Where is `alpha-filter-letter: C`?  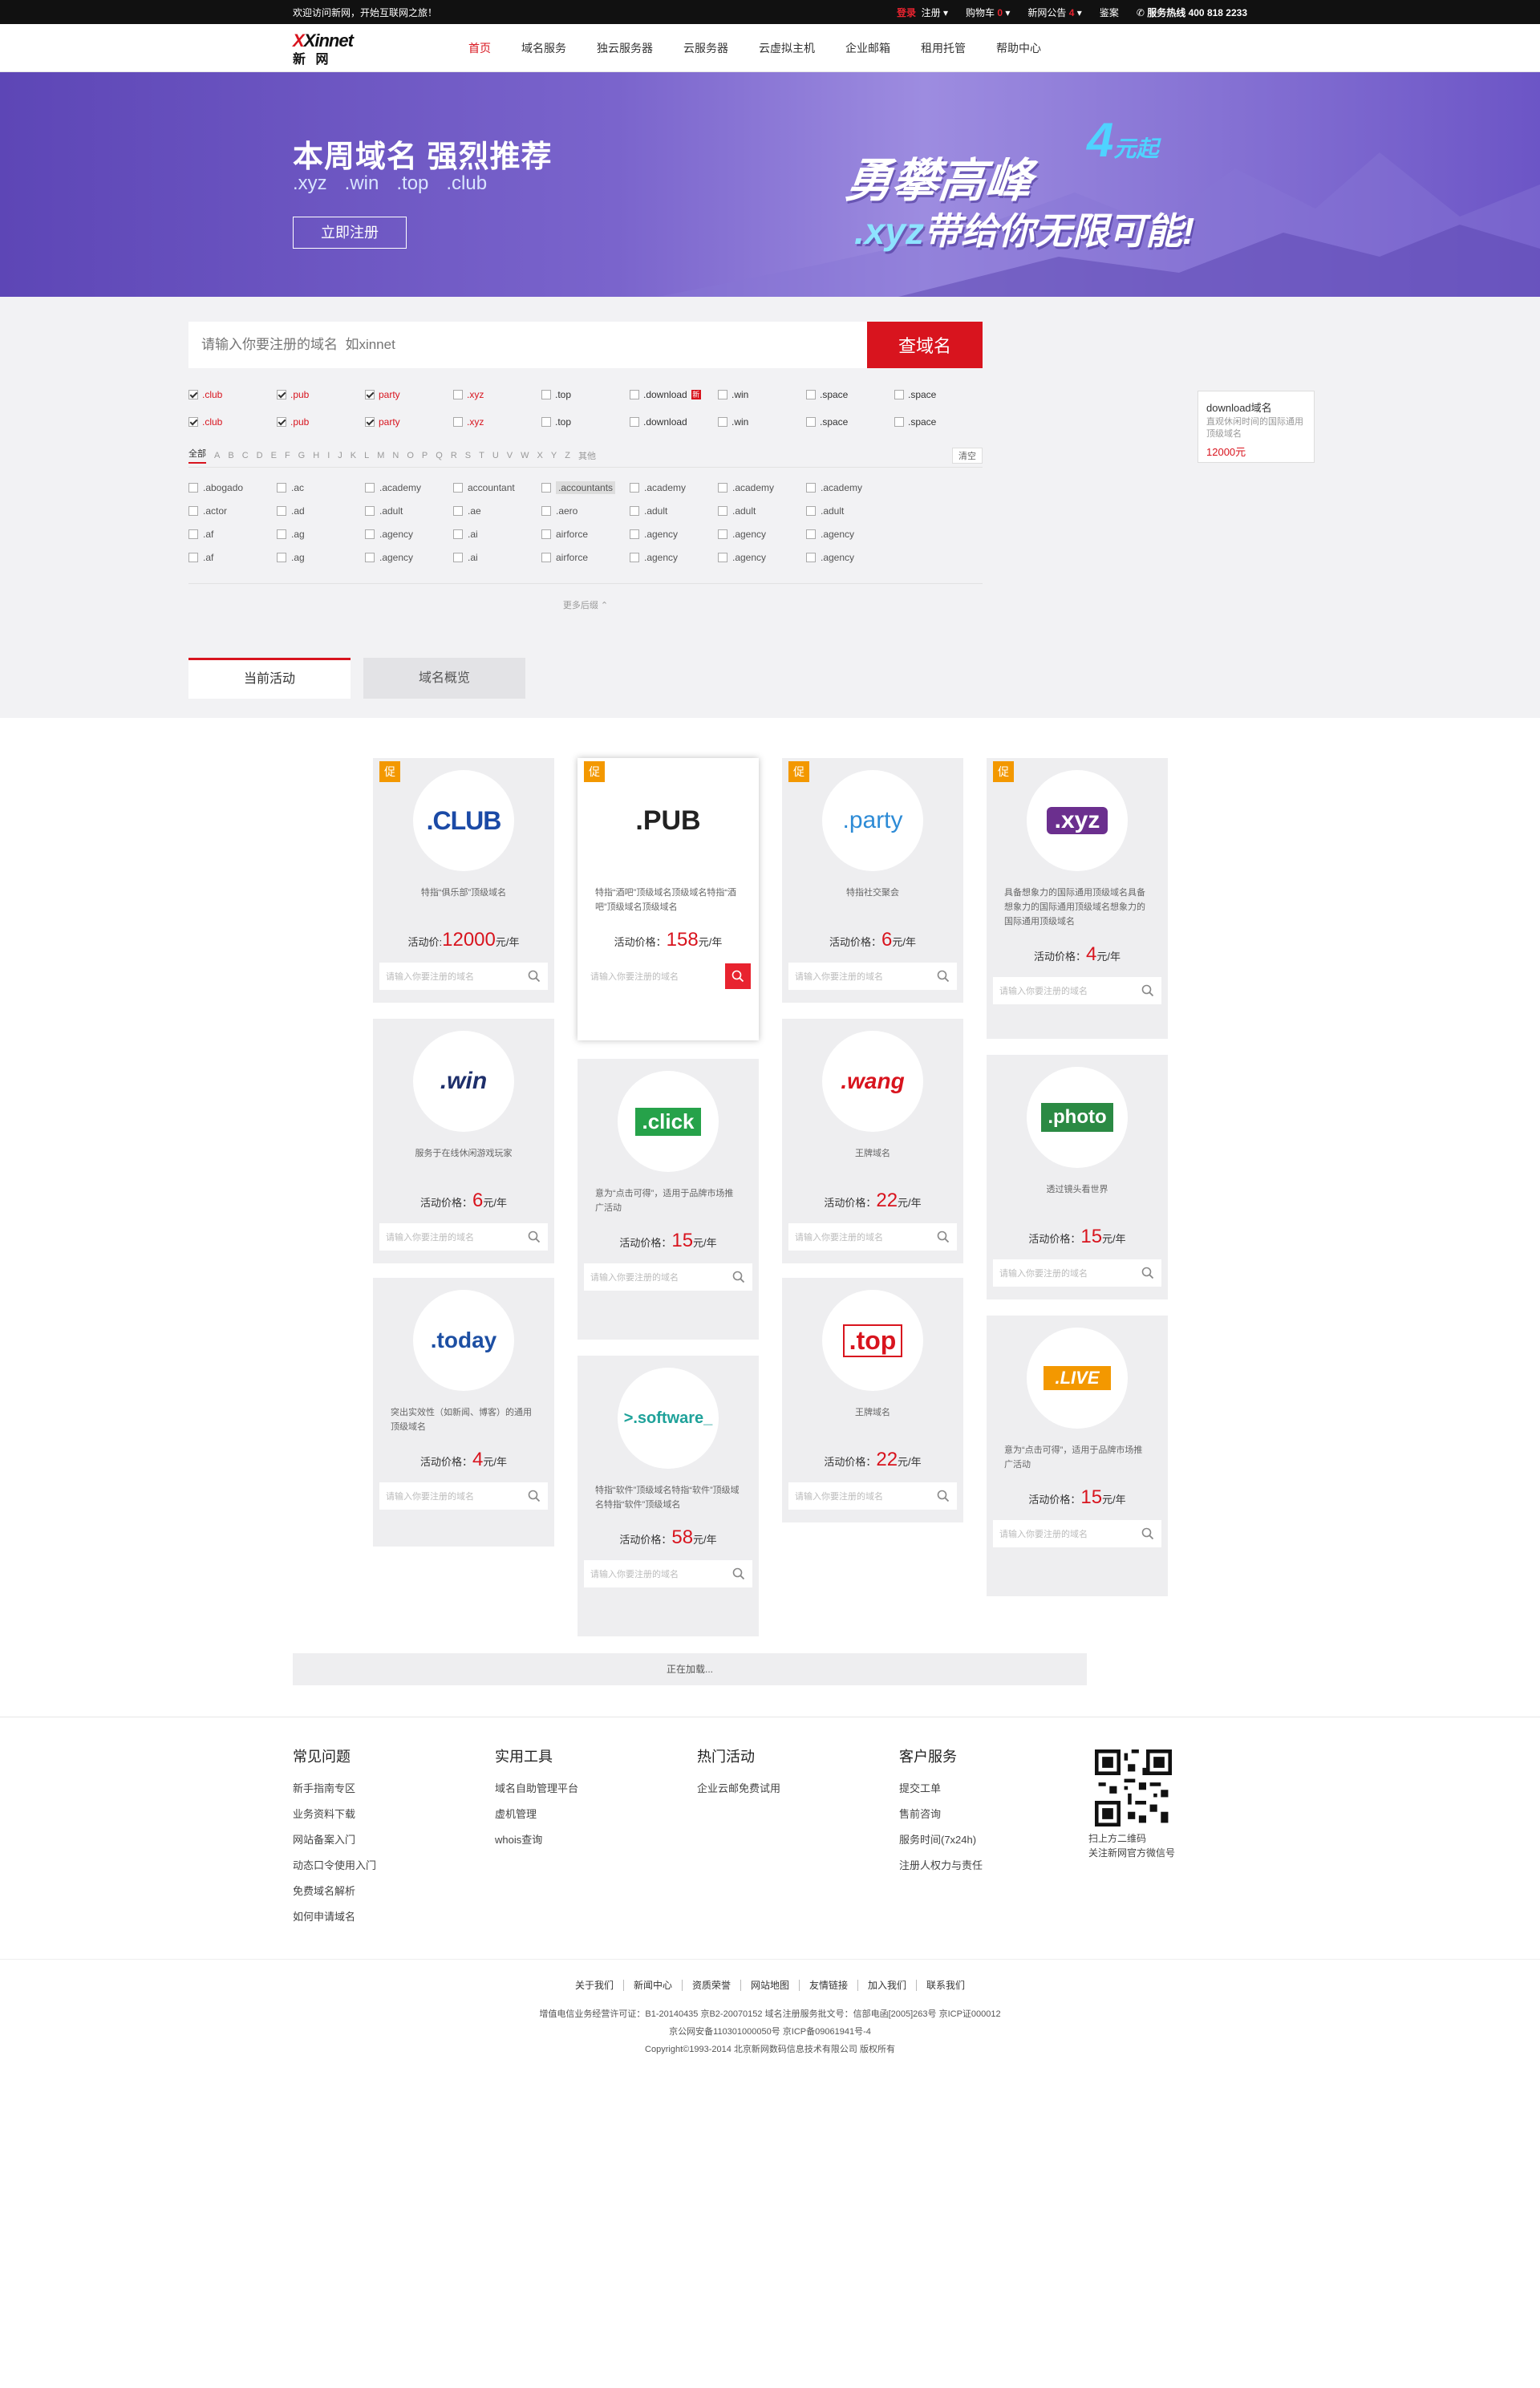
alpha-filter-letter: C is located at coordinates (246, 455).